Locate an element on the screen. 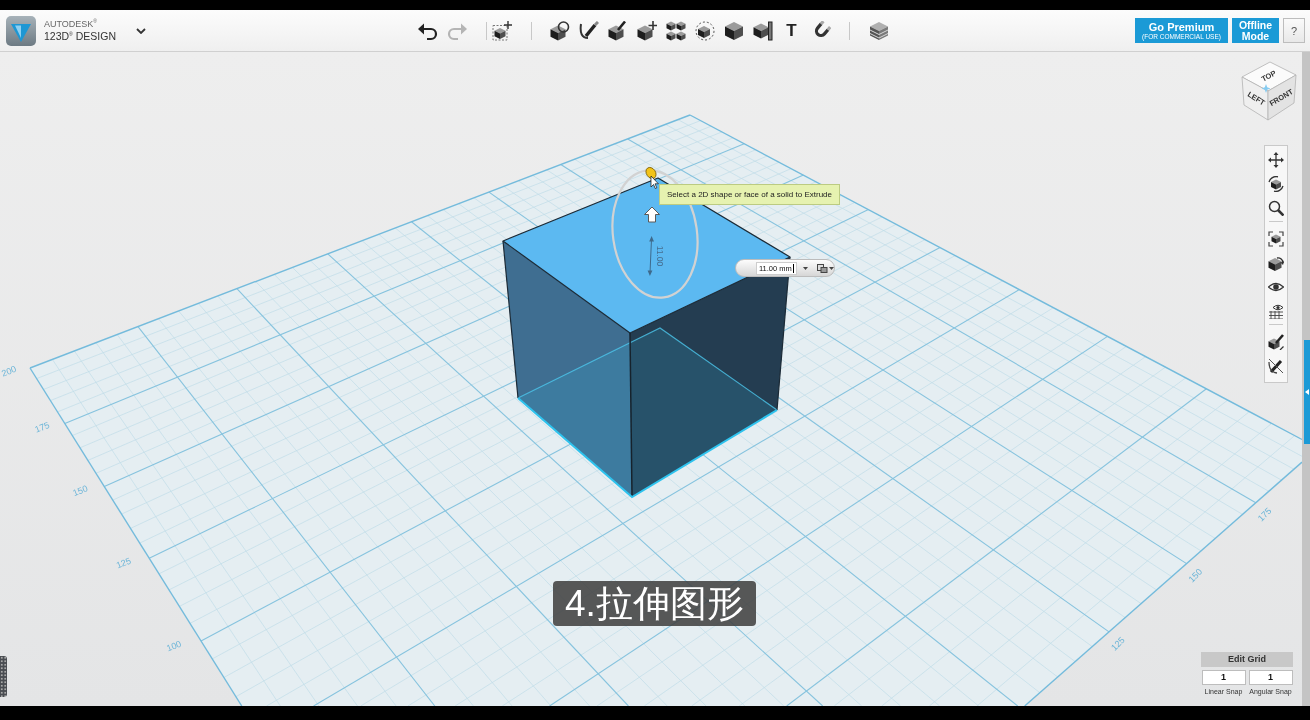 This screenshot has height=720, width=1310. drag-handle is located at coordinates (651, 173).